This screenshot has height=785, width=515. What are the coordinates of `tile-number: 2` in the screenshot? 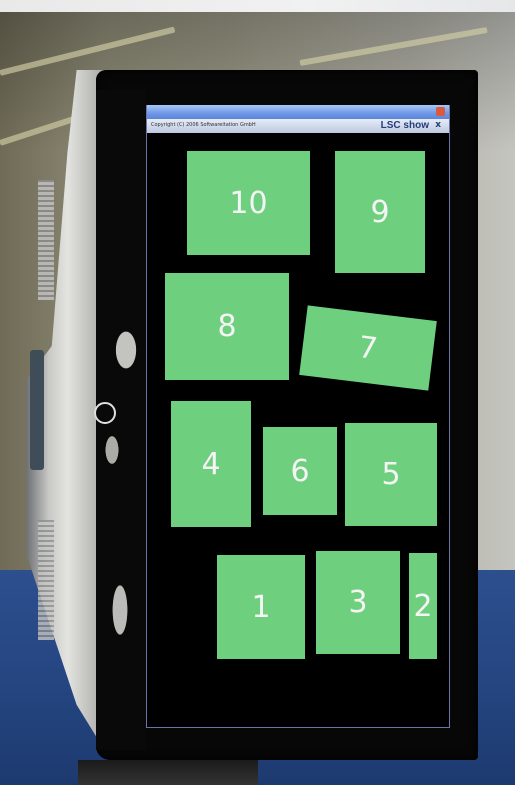 It's located at (423, 606).